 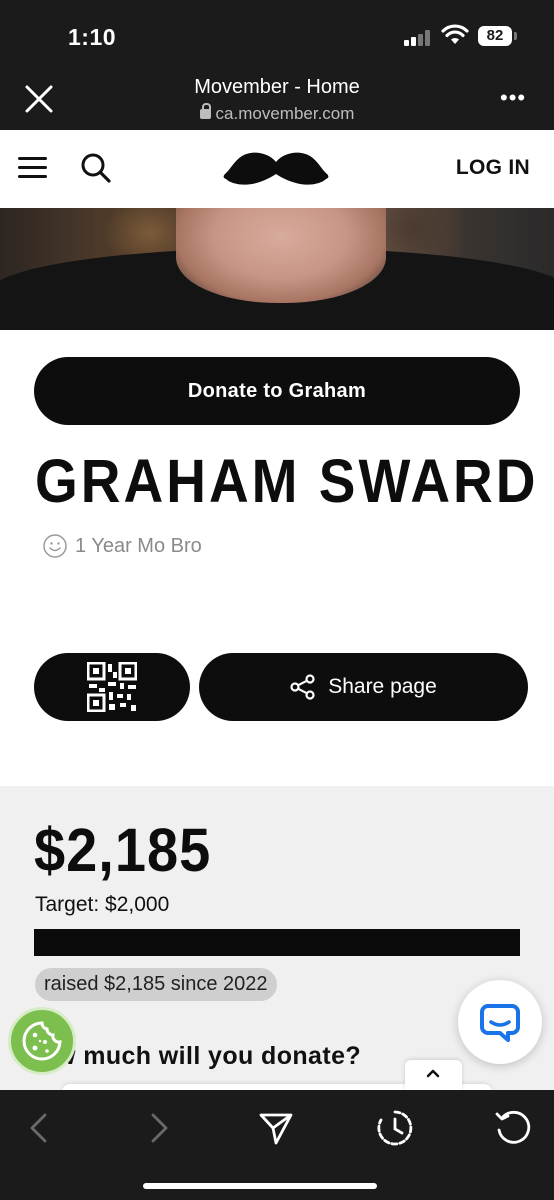 What do you see at coordinates (493, 168) in the screenshot?
I see `login-link: LOG IN` at bounding box center [493, 168].